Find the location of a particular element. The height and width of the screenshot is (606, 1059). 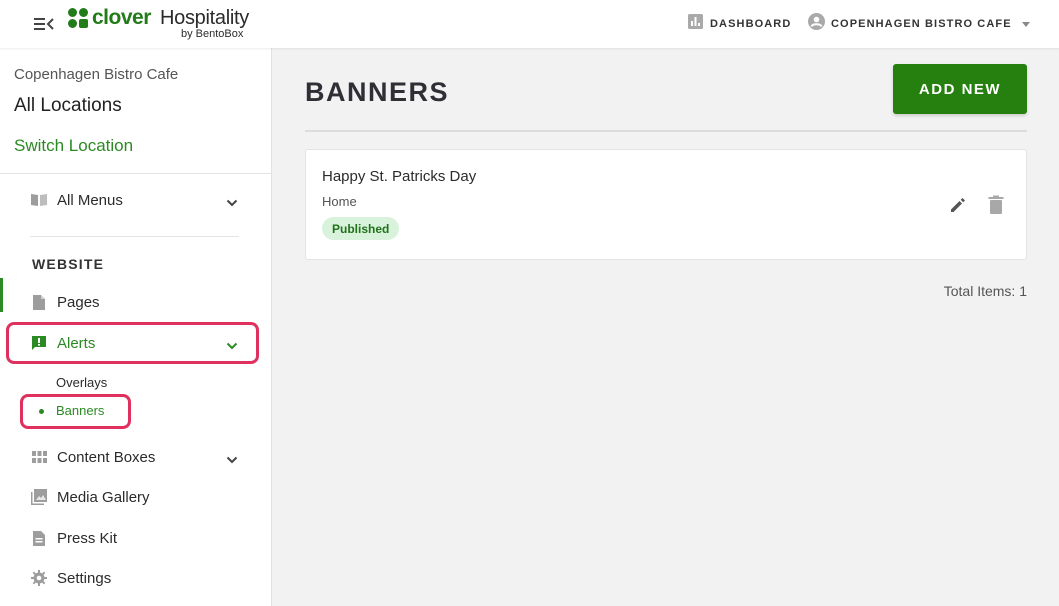

edit-icon is located at coordinates (958, 205).